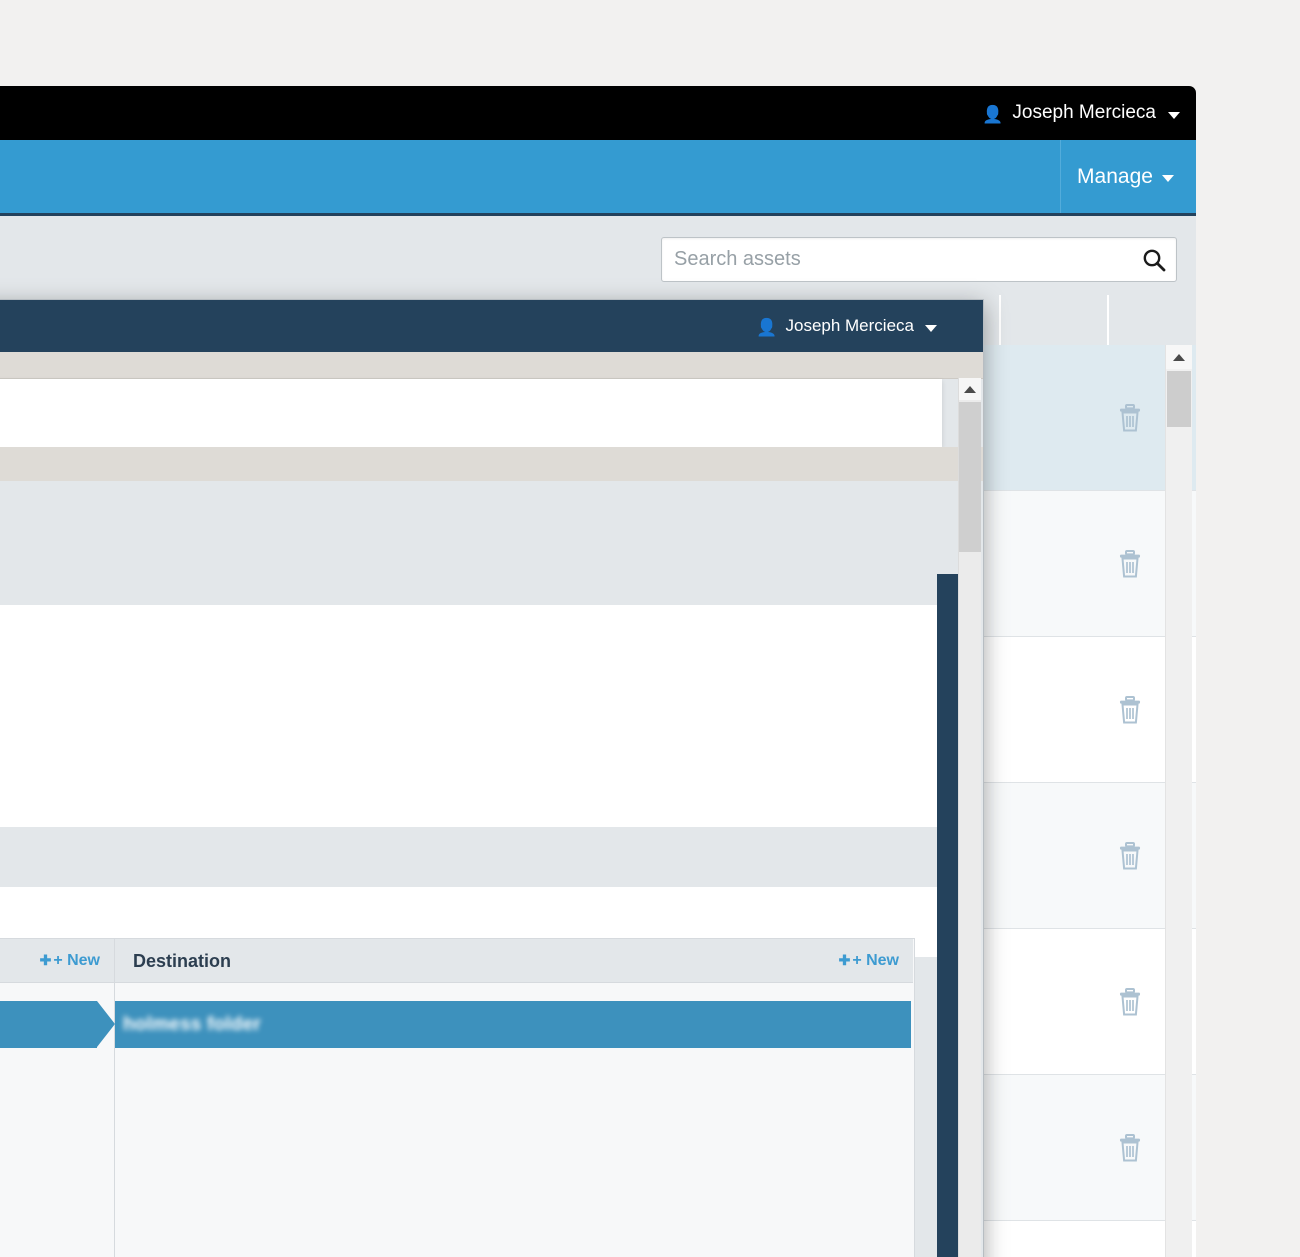  What do you see at coordinates (849, 325) in the screenshot?
I see `modal-user-name: Joseph Mercieca` at bounding box center [849, 325].